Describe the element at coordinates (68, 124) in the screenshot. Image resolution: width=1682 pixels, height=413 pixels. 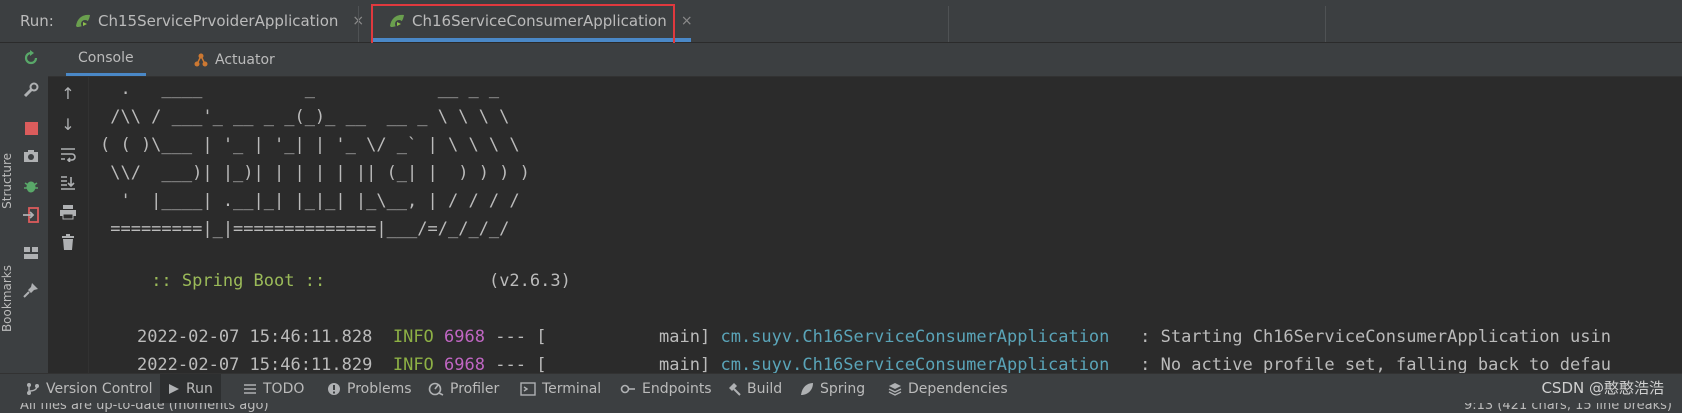
I see `arrow-down-icon: ↓` at that location.